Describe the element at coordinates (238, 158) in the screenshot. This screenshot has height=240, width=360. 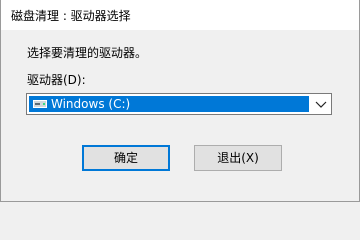
I see `exit-button: 退出(X)` at that location.